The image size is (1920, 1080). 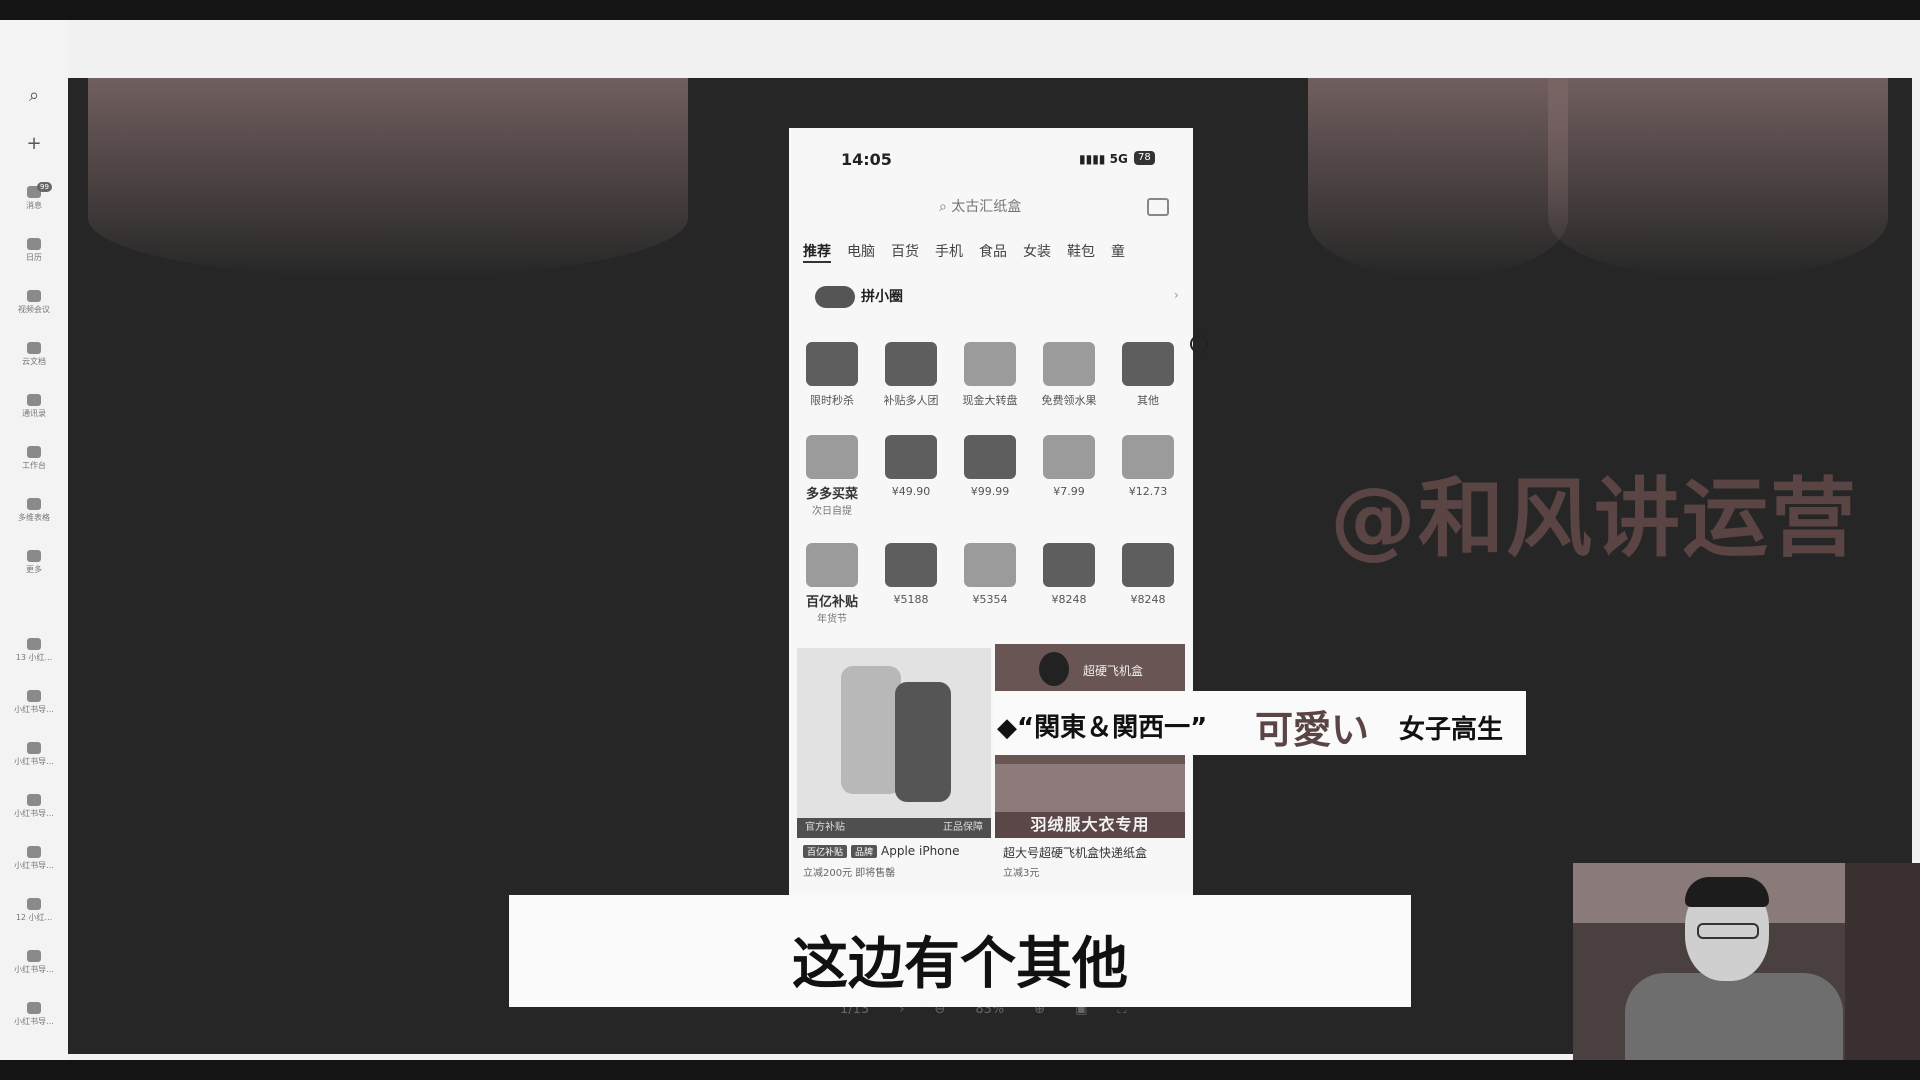 What do you see at coordinates (34, 196) in the screenshot?
I see `sidebar-item-messages: 99 消息` at bounding box center [34, 196].